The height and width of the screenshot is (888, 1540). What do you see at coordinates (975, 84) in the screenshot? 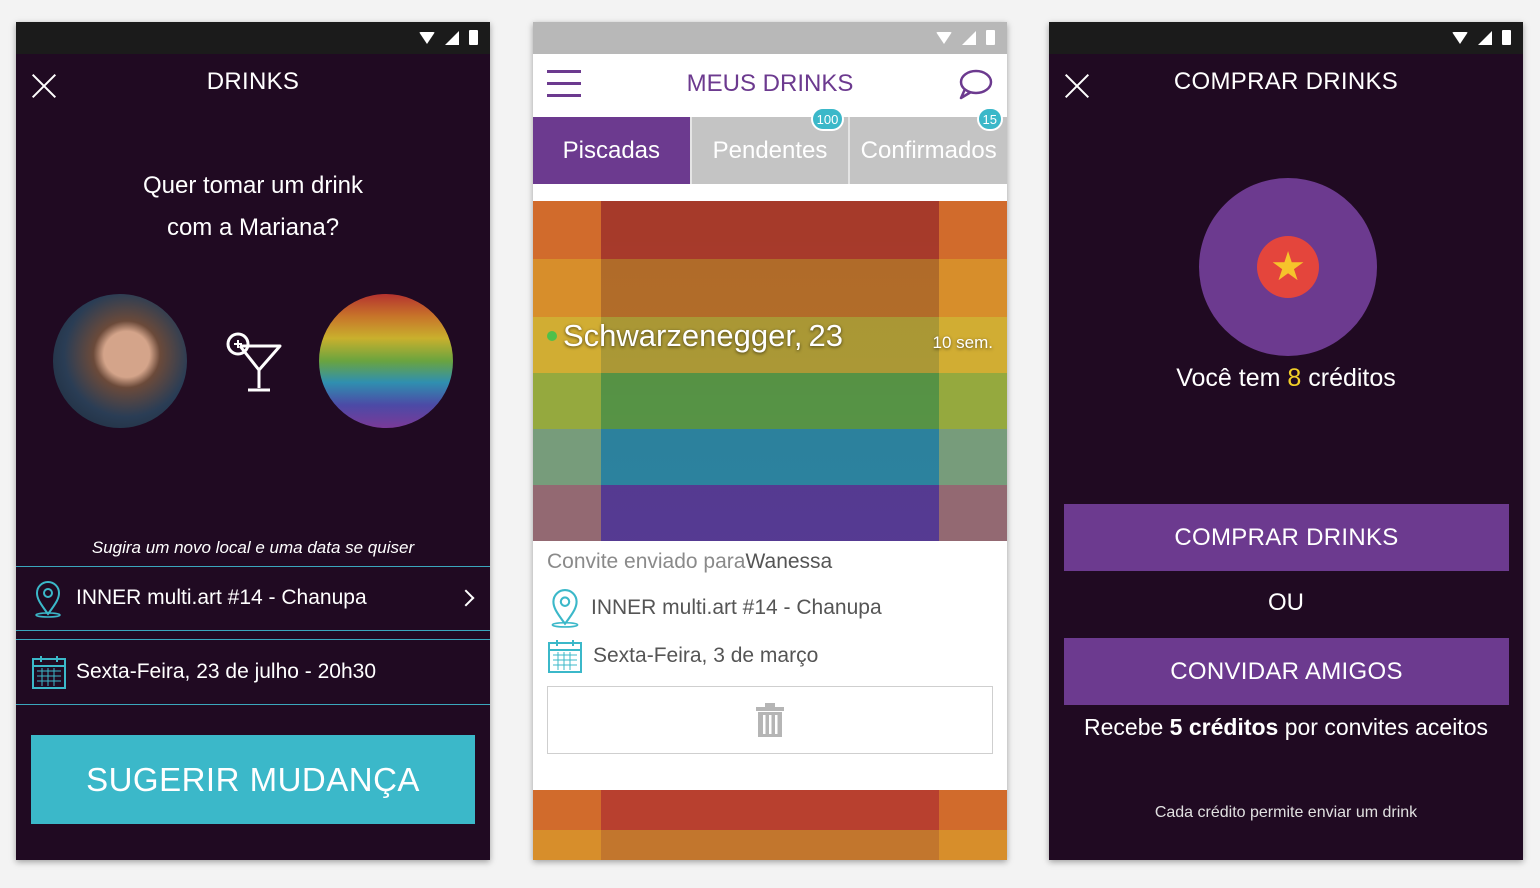
I see `chat-bubble-icon` at bounding box center [975, 84].